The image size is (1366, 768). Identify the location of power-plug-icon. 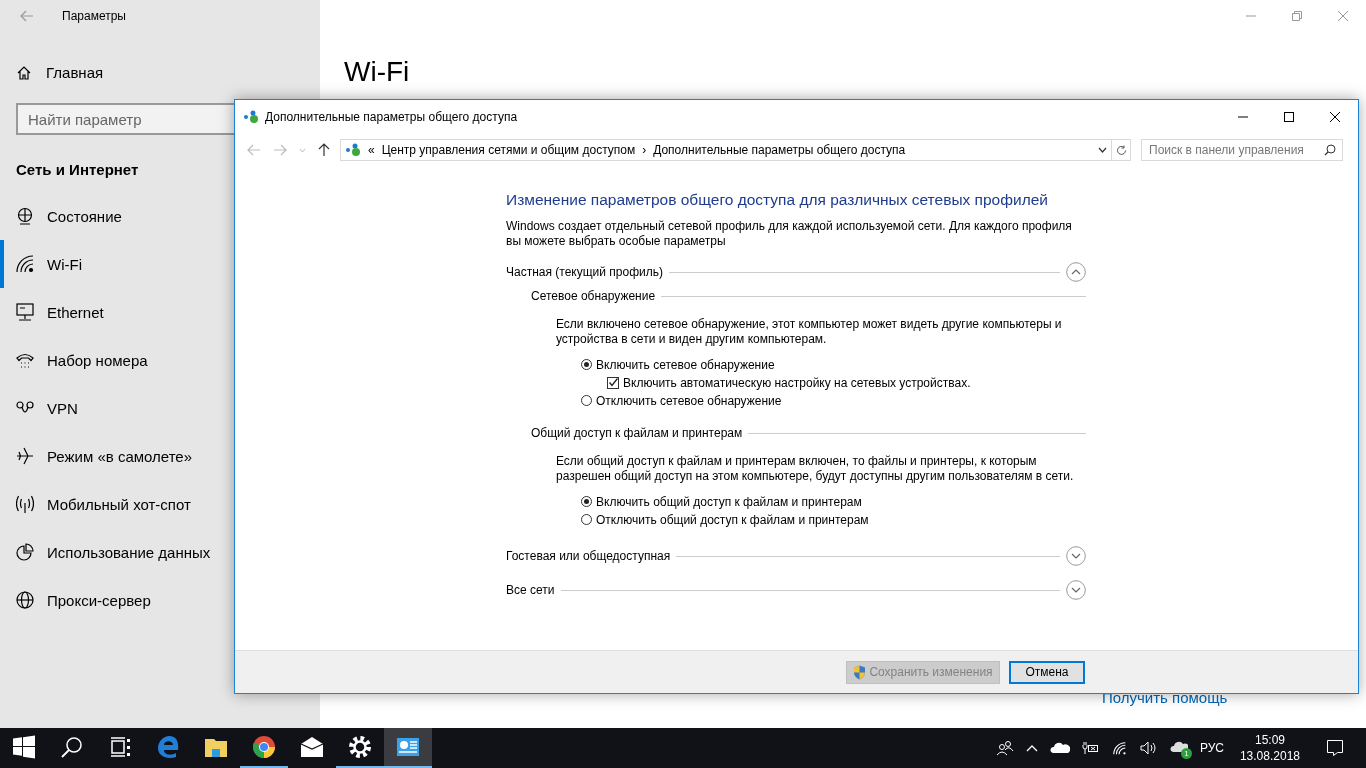
(1090, 748).